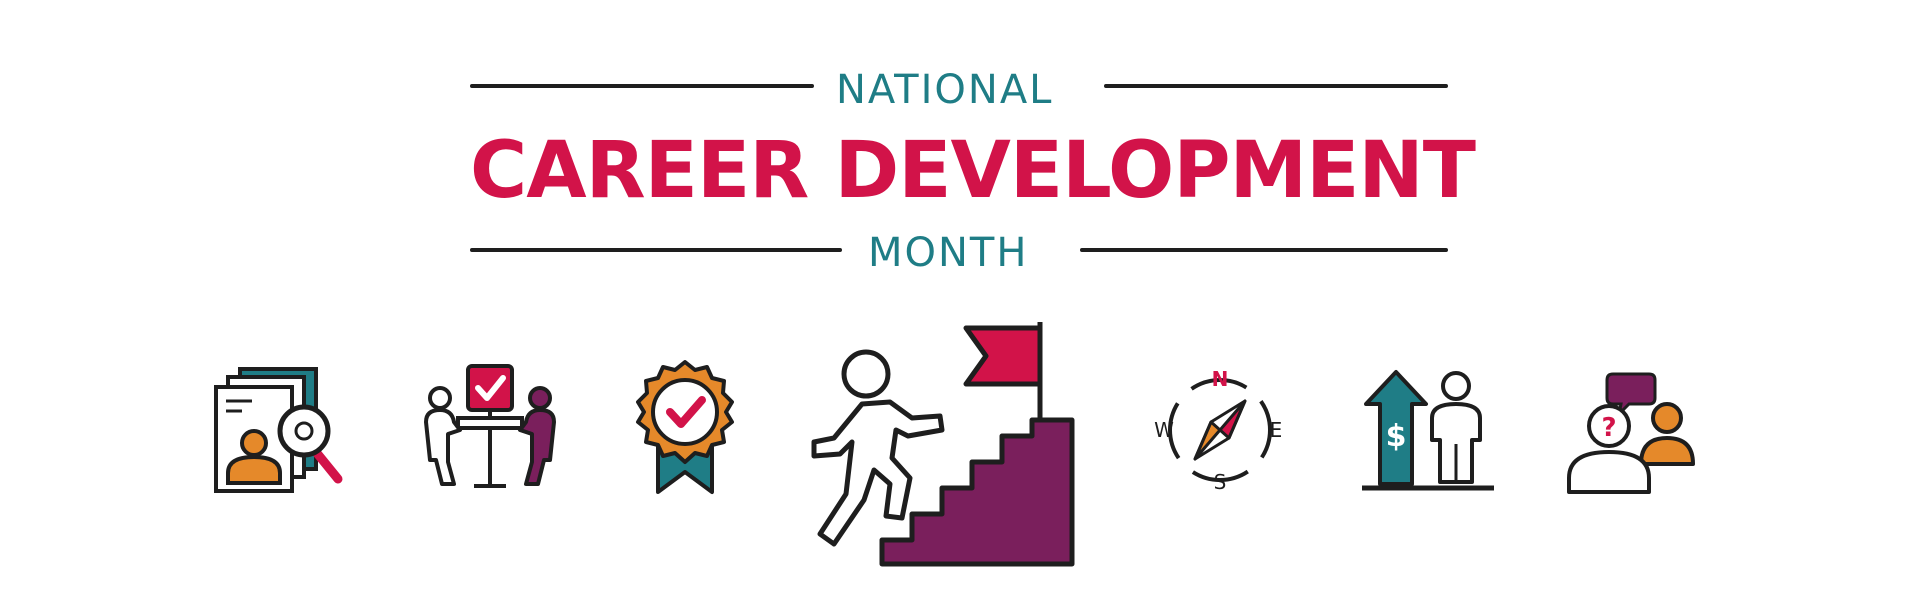  Describe the element at coordinates (1218, 430) in the screenshot. I see `compass-icon: N S E W` at that location.